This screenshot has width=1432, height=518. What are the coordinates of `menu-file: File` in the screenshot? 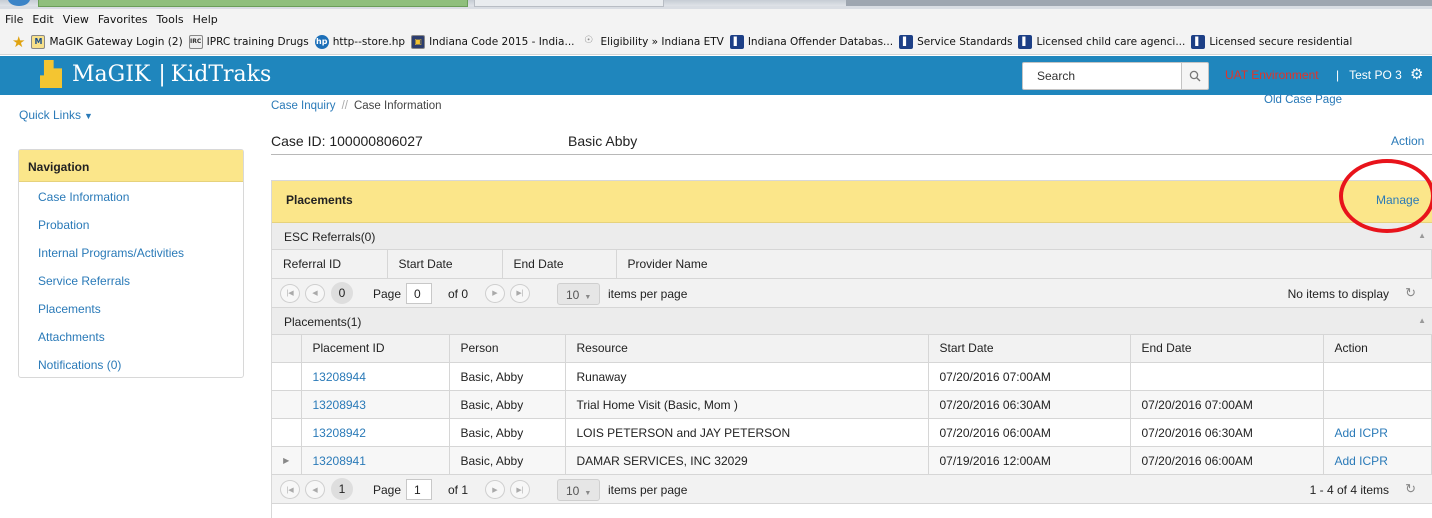 It's located at (14, 19).